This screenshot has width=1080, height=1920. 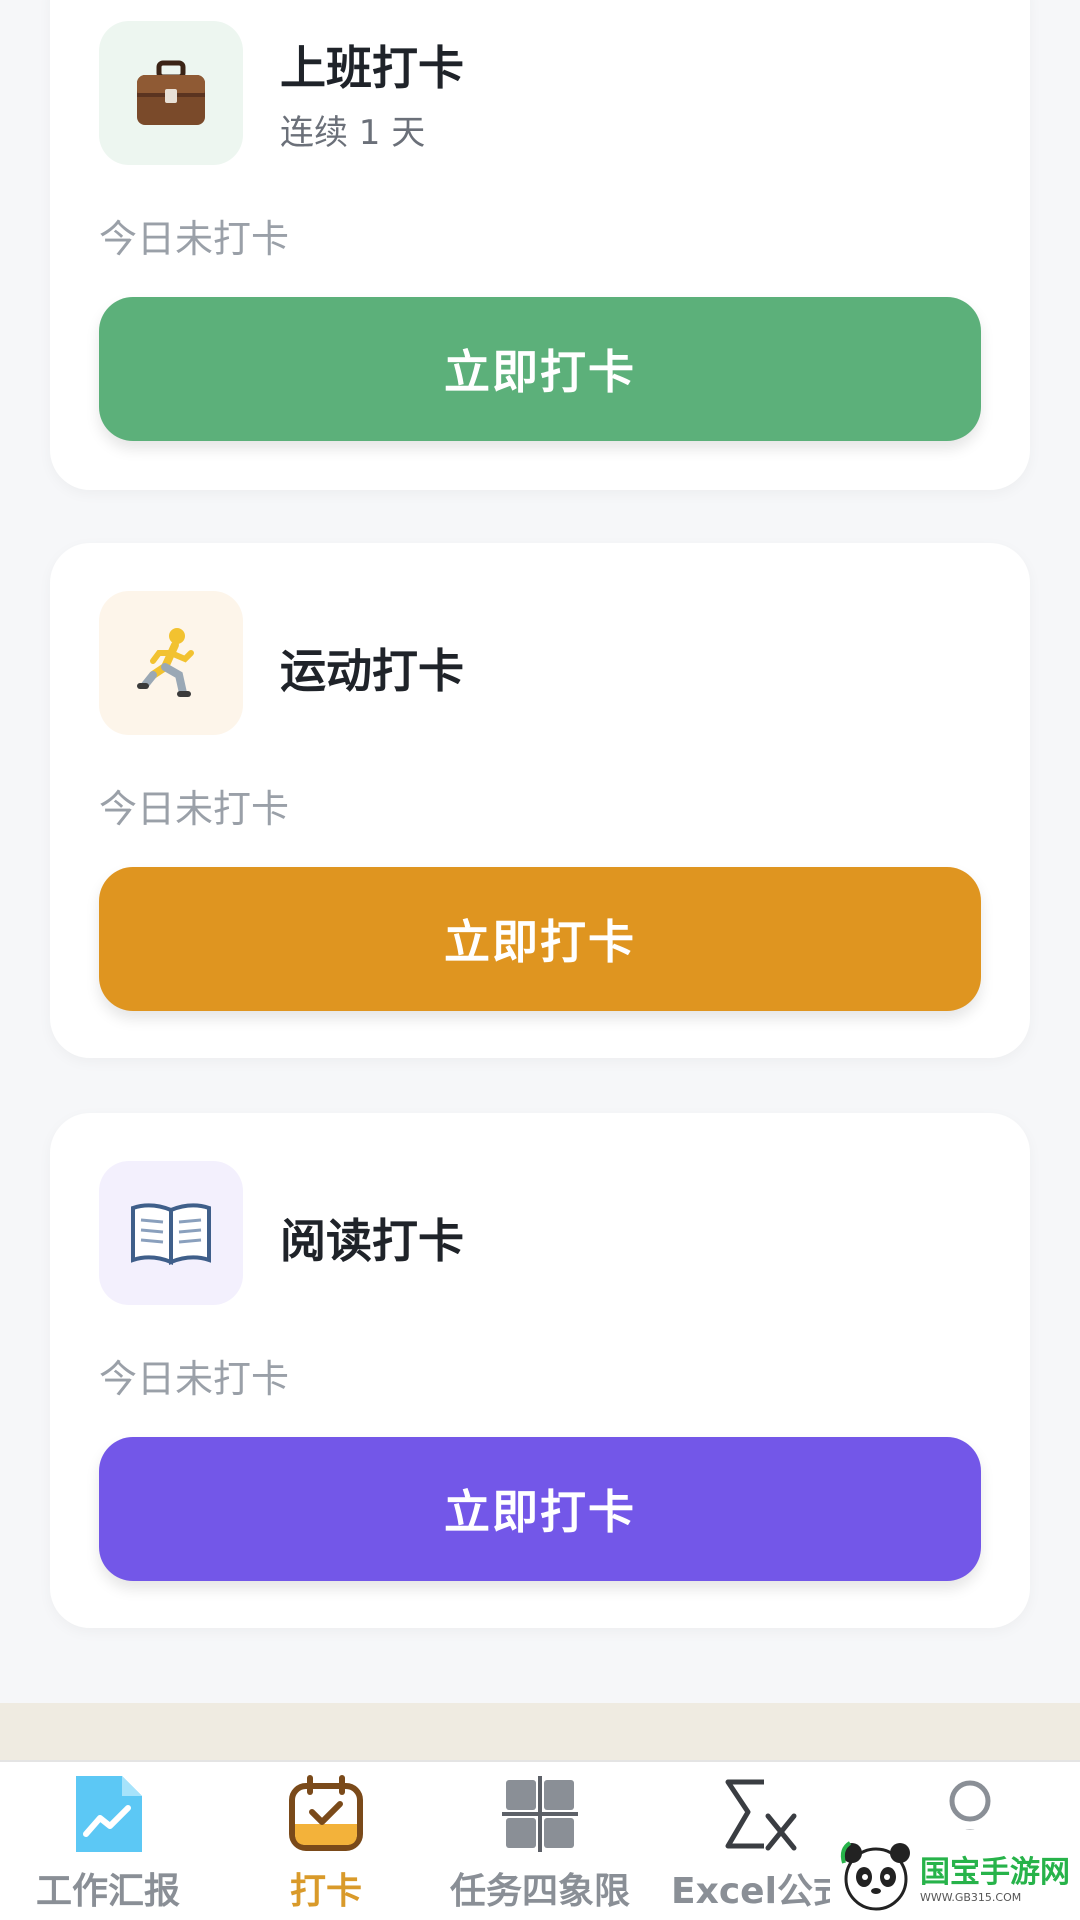 I want to click on chart-document-icon, so click(x=108, y=1814).